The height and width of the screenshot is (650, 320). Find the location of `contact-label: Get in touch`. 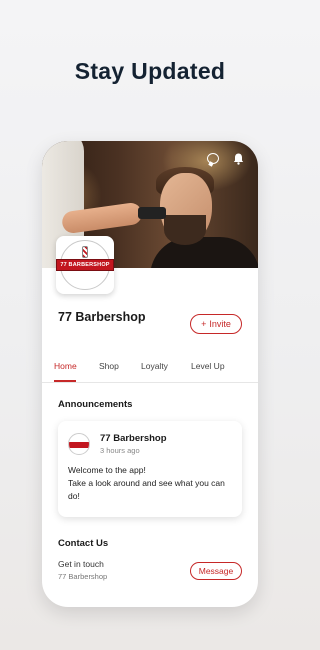

contact-label: Get in touch is located at coordinates (81, 564).